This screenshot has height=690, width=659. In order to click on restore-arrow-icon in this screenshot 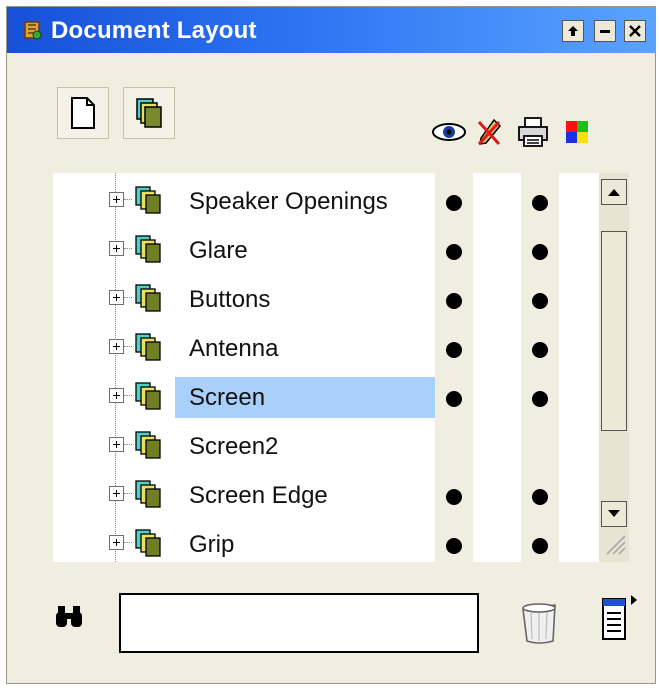, I will do `click(573, 31)`.